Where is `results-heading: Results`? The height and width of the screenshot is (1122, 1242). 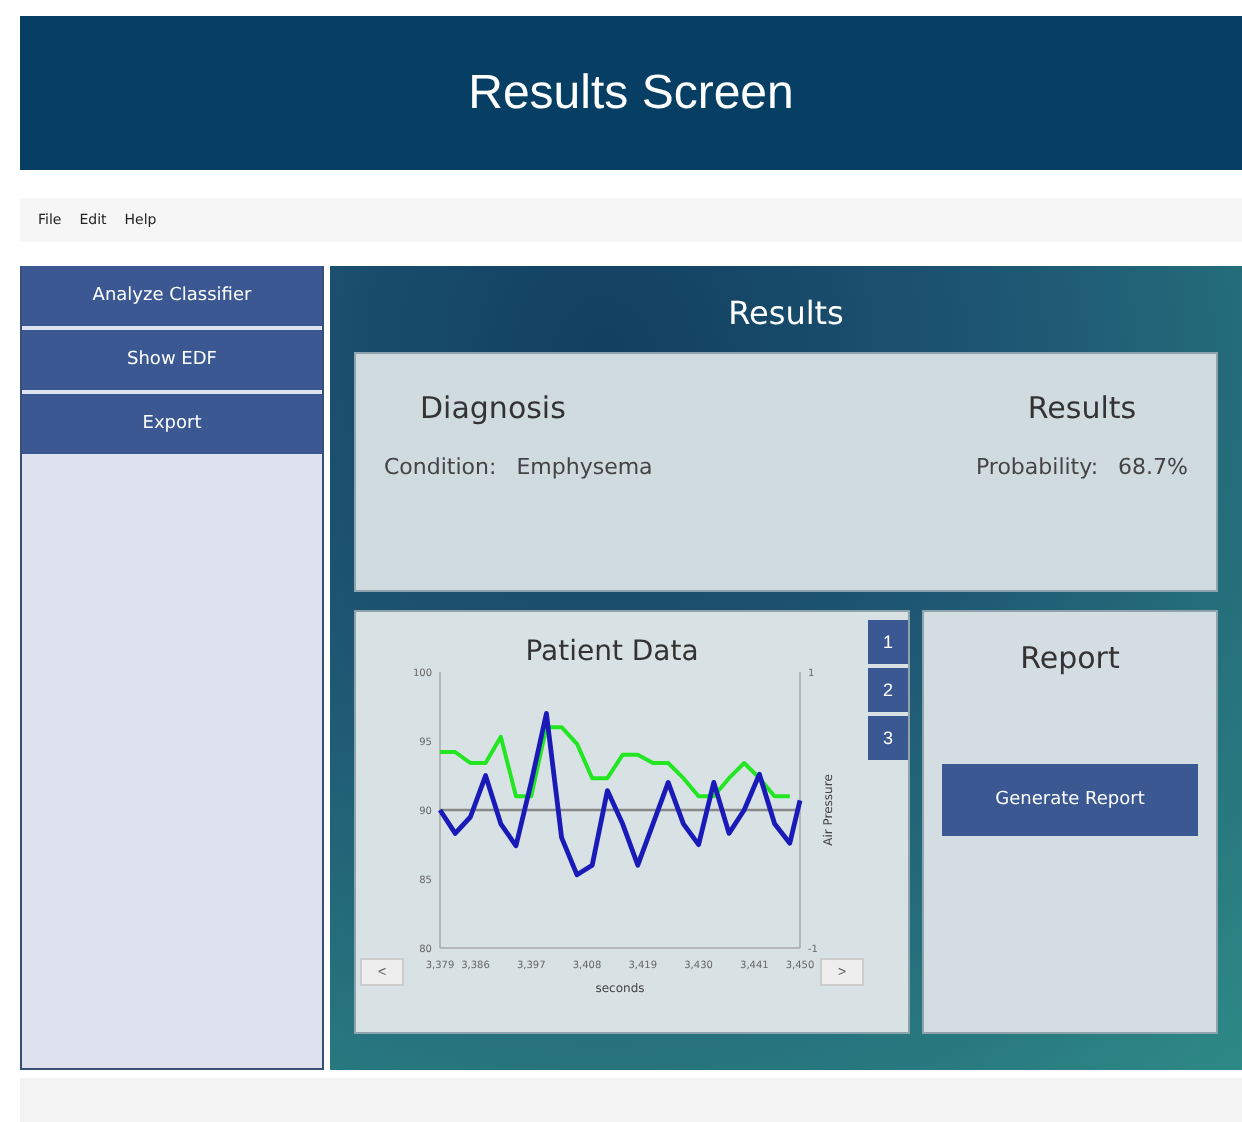 results-heading: Results is located at coordinates (1082, 408).